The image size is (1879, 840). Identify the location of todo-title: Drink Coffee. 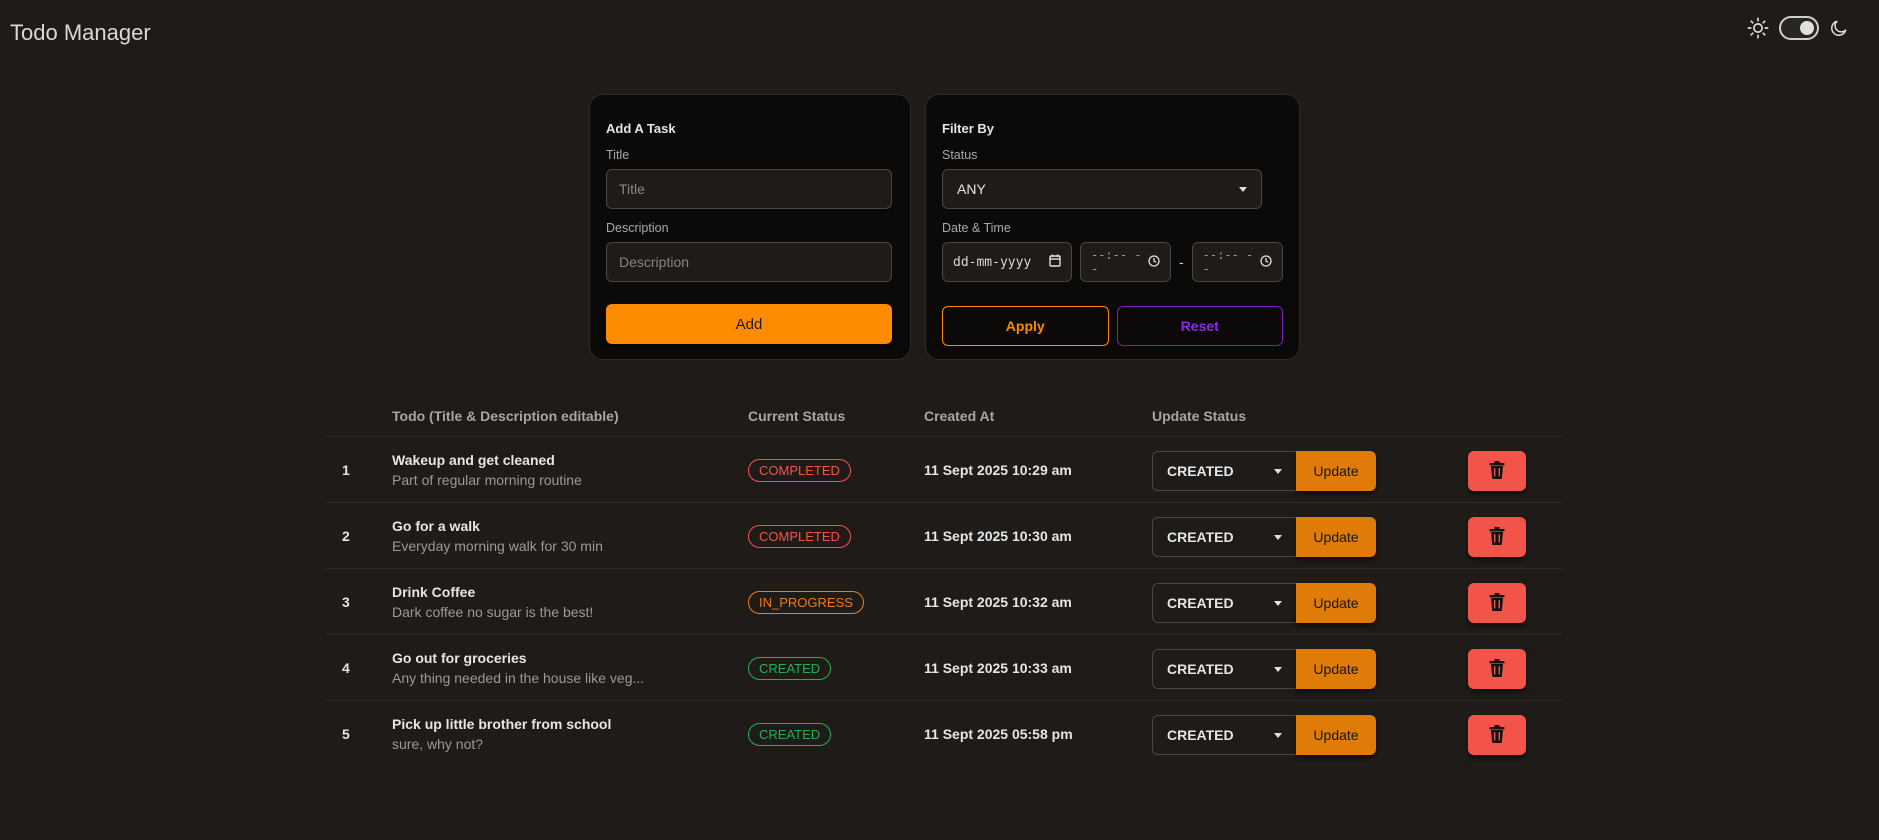
(492, 592).